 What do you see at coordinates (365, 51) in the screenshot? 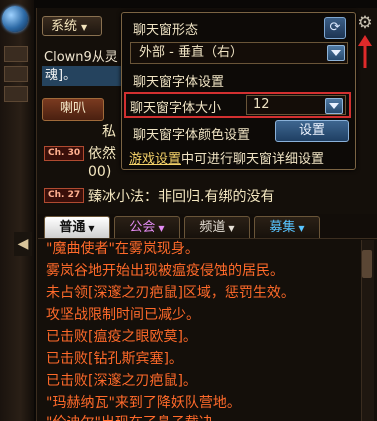
I see `annotation-arrow-icon` at bounding box center [365, 51].